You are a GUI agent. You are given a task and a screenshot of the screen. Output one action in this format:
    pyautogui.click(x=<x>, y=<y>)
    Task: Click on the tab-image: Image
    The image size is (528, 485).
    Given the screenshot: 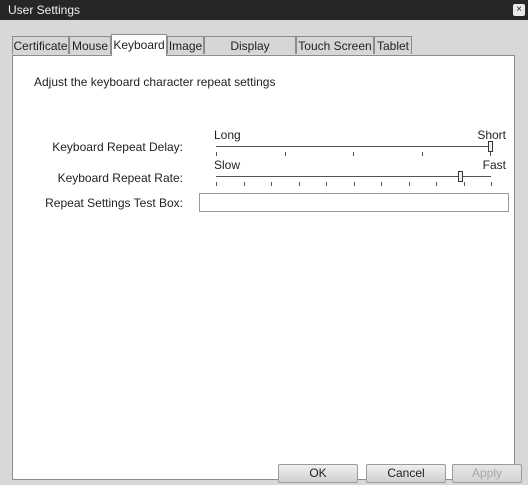 What is the action you would take?
    pyautogui.click(x=185, y=45)
    